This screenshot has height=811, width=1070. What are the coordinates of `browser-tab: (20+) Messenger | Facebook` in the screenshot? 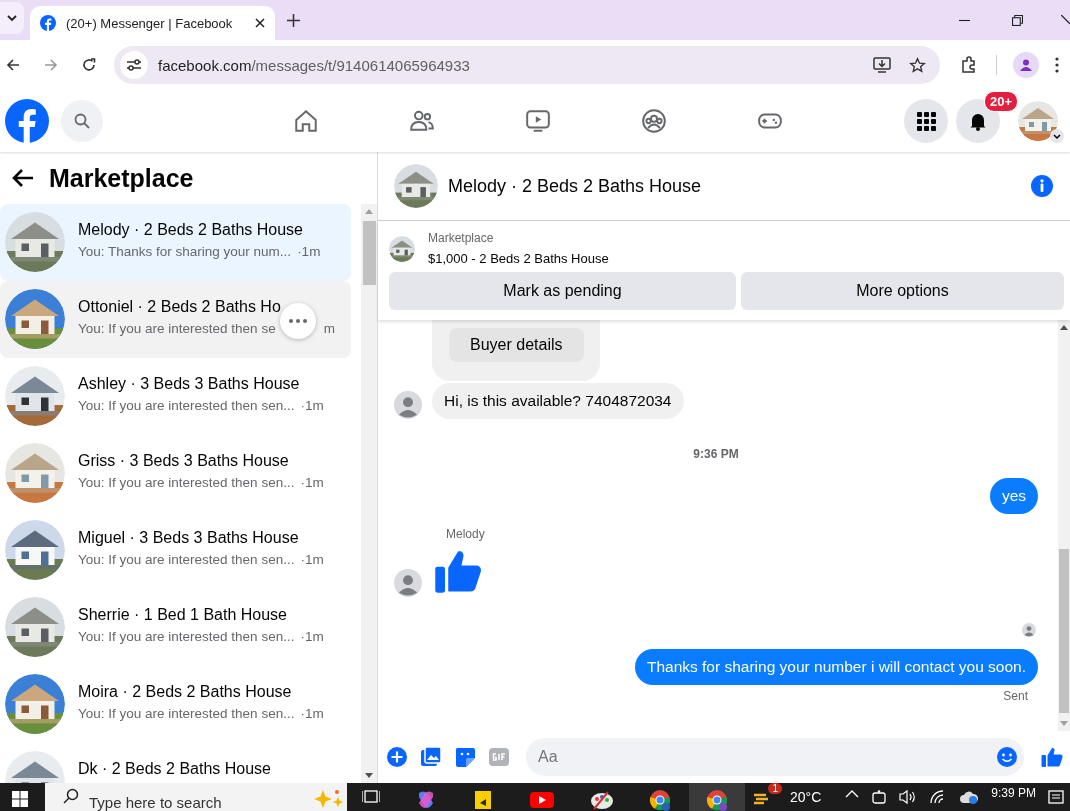 It's located at (152, 23).